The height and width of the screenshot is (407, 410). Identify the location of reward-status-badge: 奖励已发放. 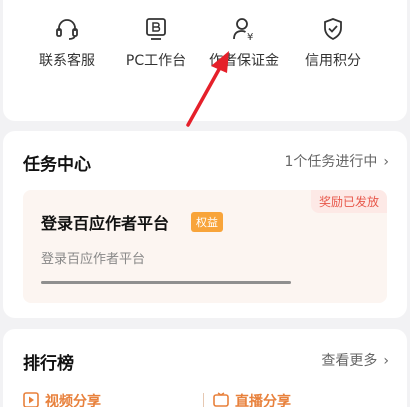
(348, 201).